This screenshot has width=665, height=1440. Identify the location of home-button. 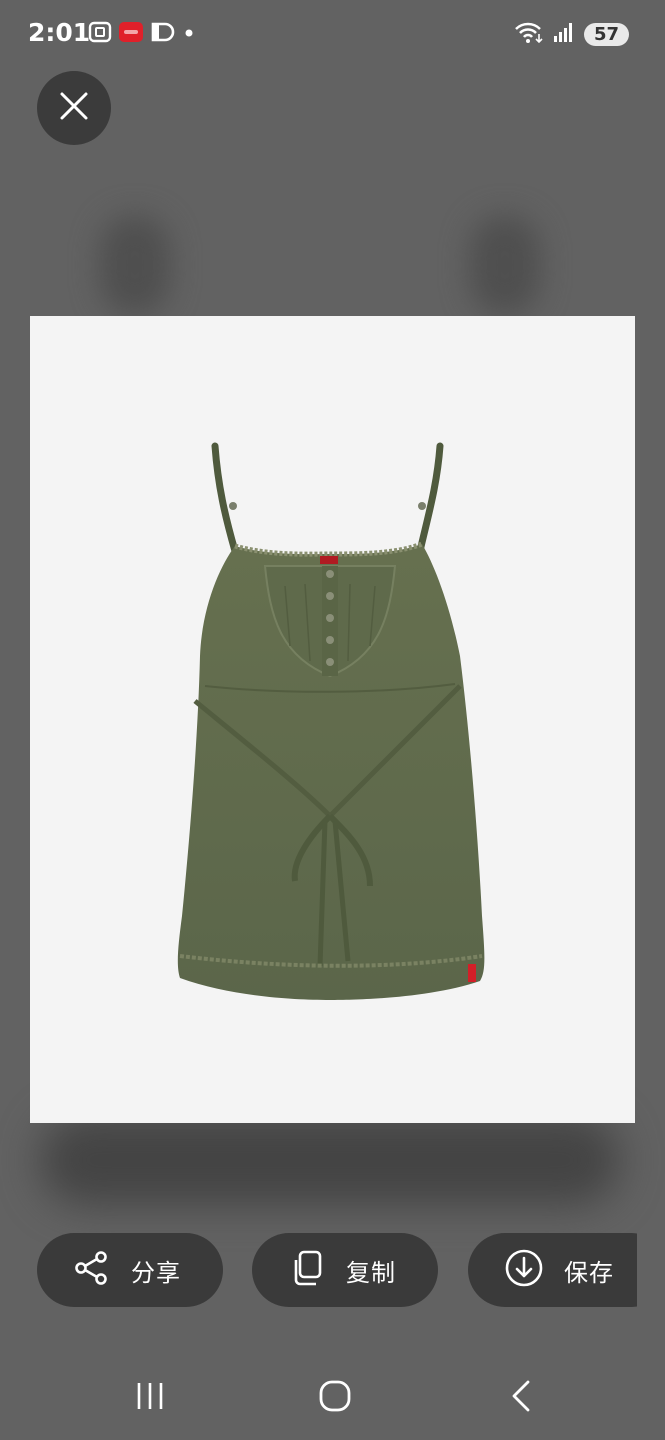
(335, 1398).